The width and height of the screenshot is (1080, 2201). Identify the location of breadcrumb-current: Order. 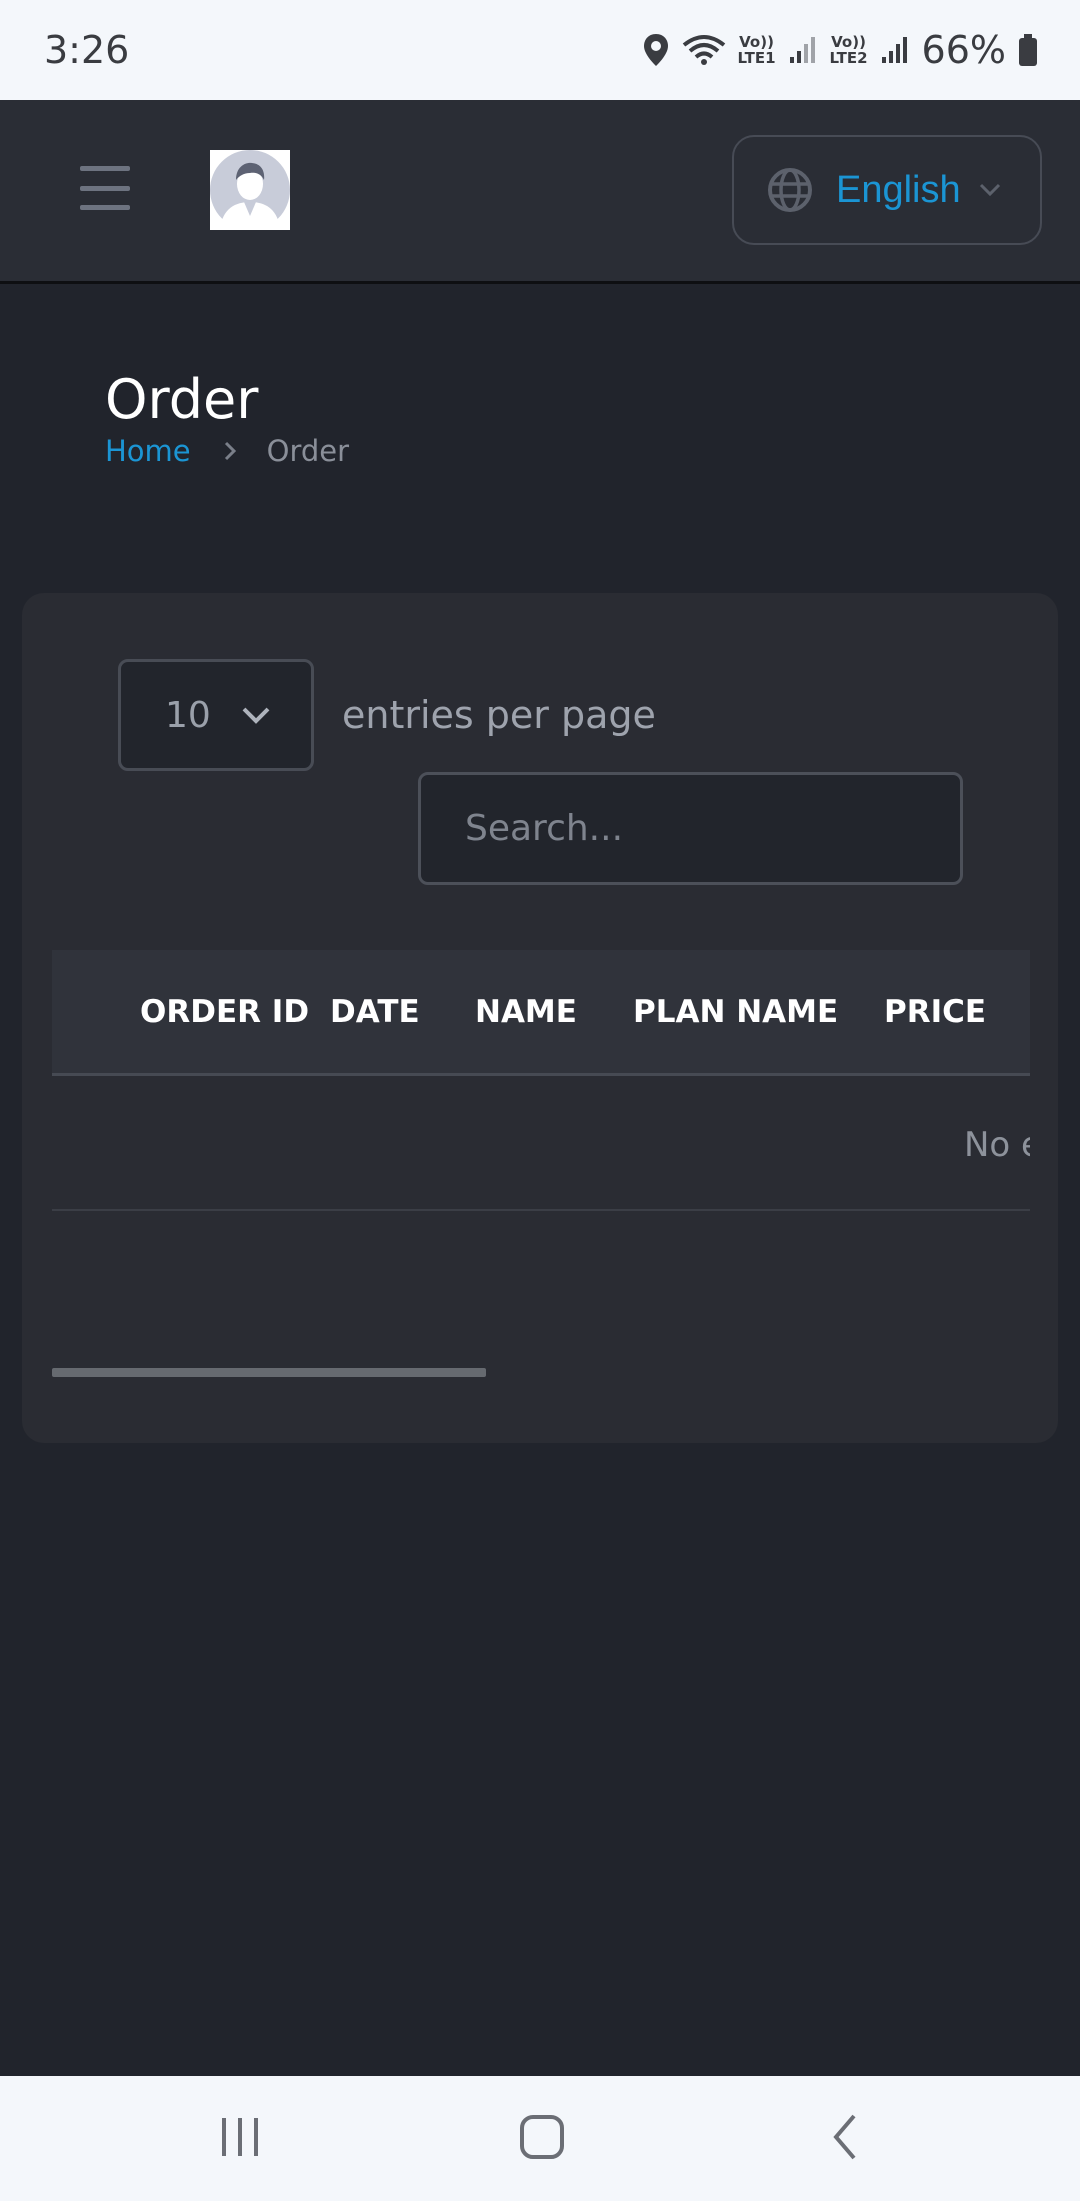
(308, 451).